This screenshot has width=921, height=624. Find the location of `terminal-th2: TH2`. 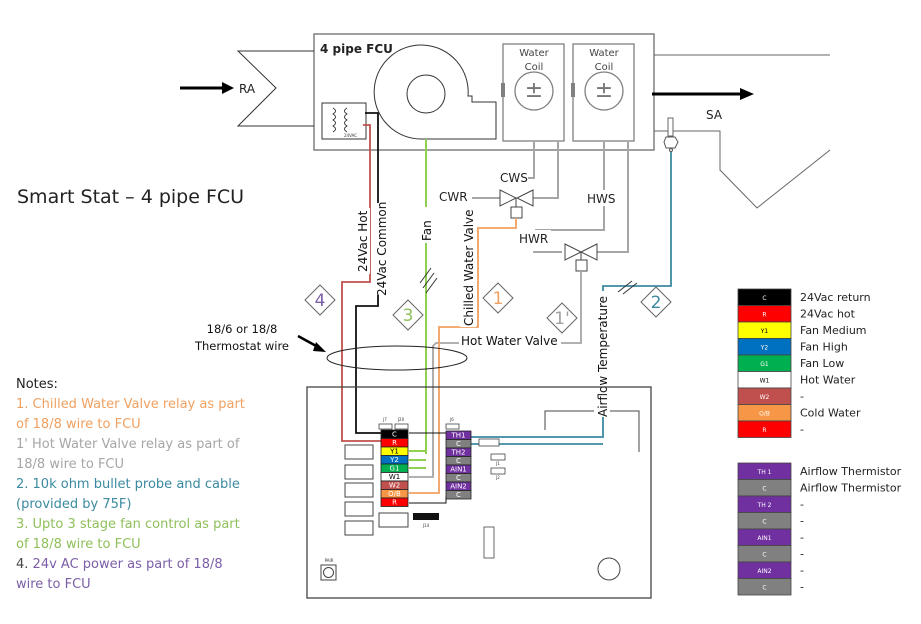

terminal-th2: TH2 is located at coordinates (458, 452).